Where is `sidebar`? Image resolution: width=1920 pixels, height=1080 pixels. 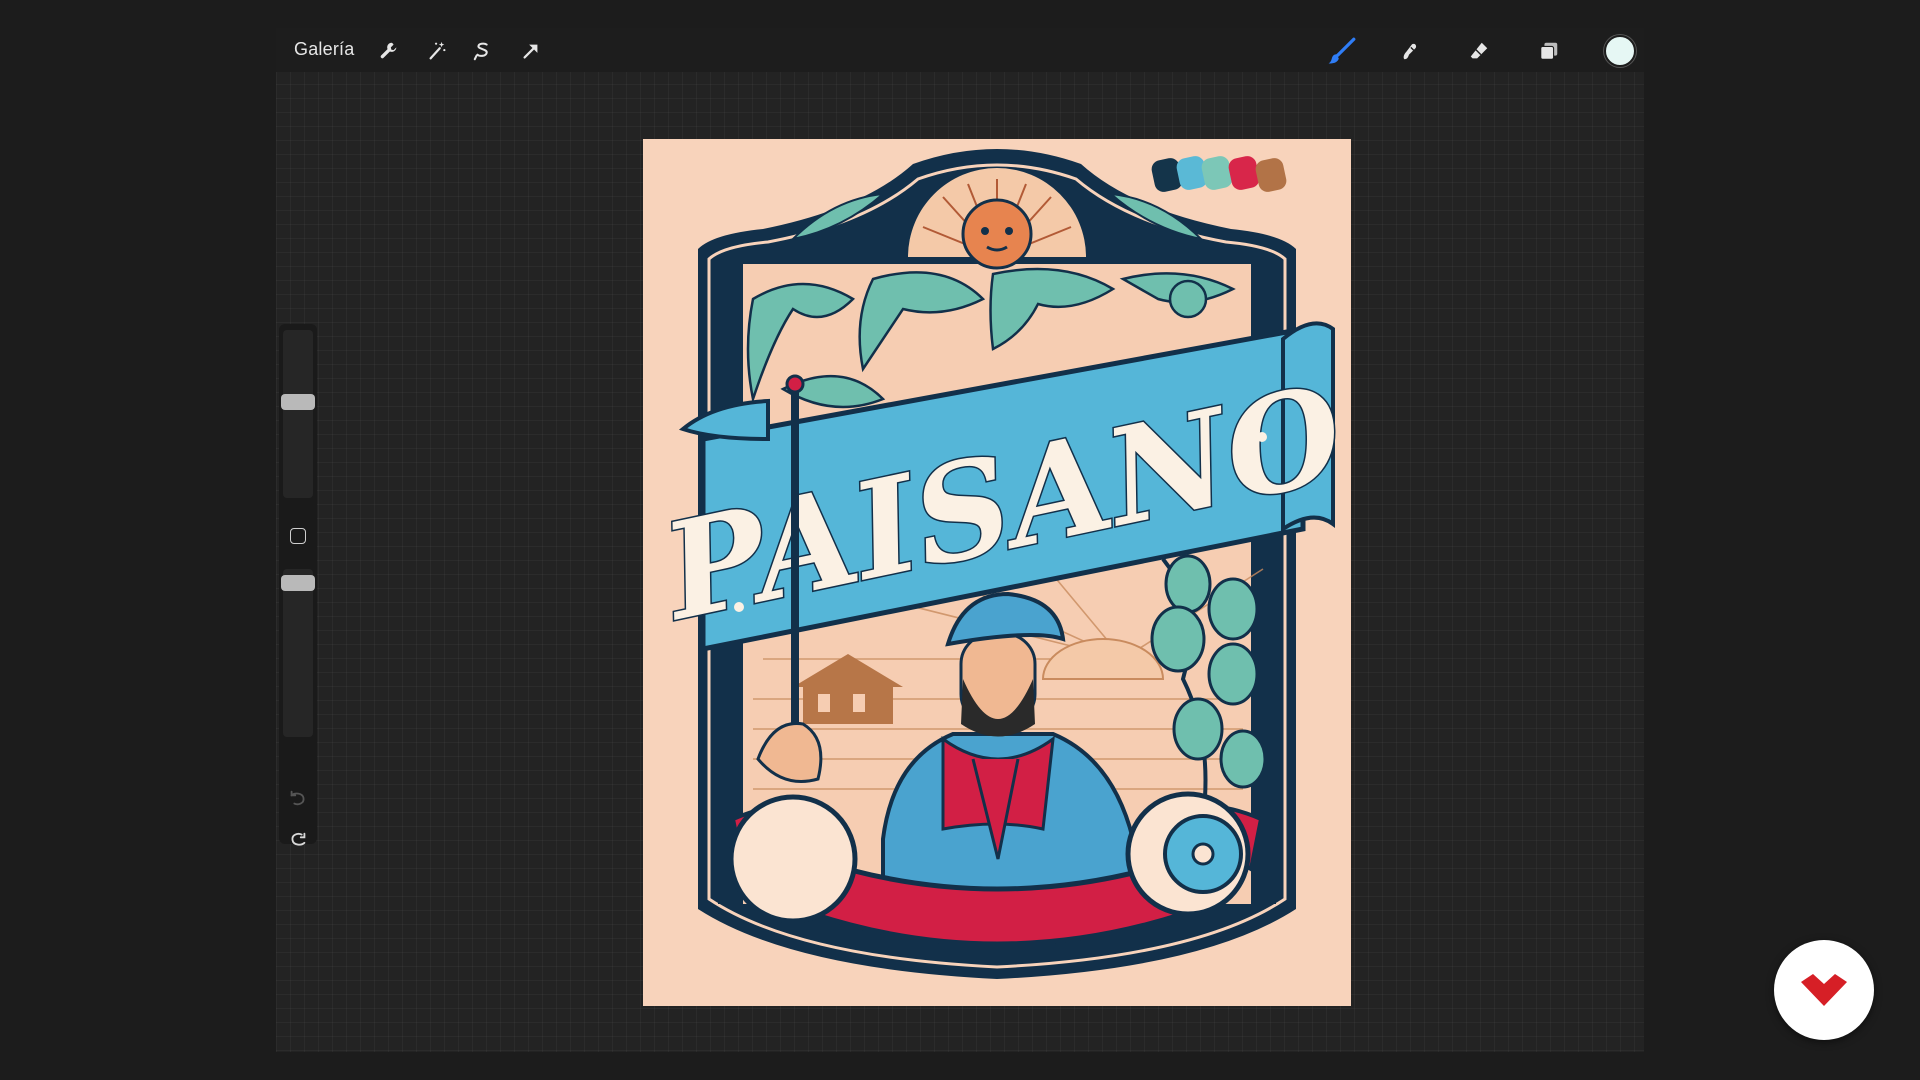
sidebar is located at coordinates (298, 585).